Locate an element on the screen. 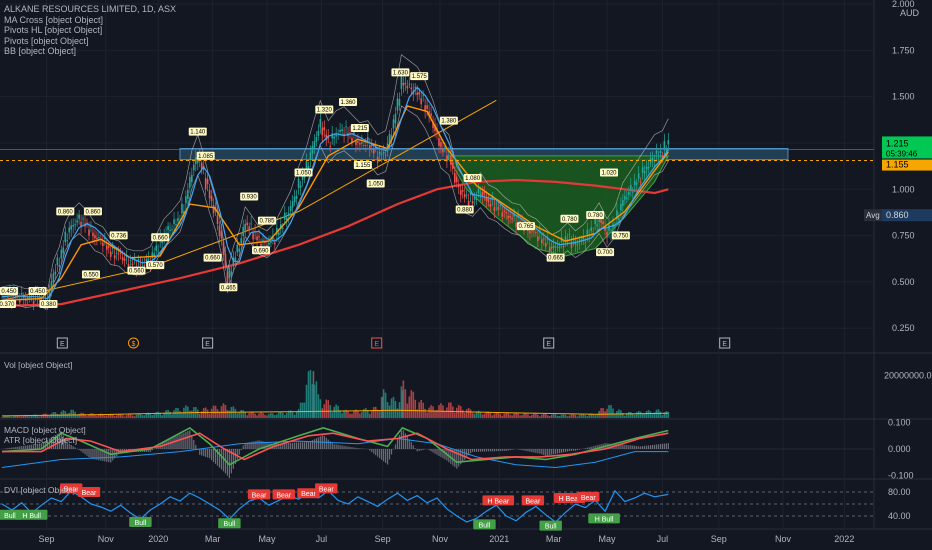 The image size is (932, 550). indicator-pivots: Pivots [object Object] is located at coordinates (90, 41).